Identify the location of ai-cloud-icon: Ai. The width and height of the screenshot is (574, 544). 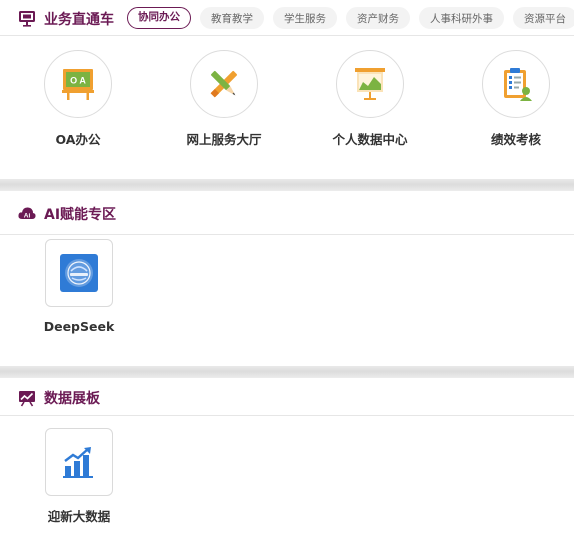
(27, 213).